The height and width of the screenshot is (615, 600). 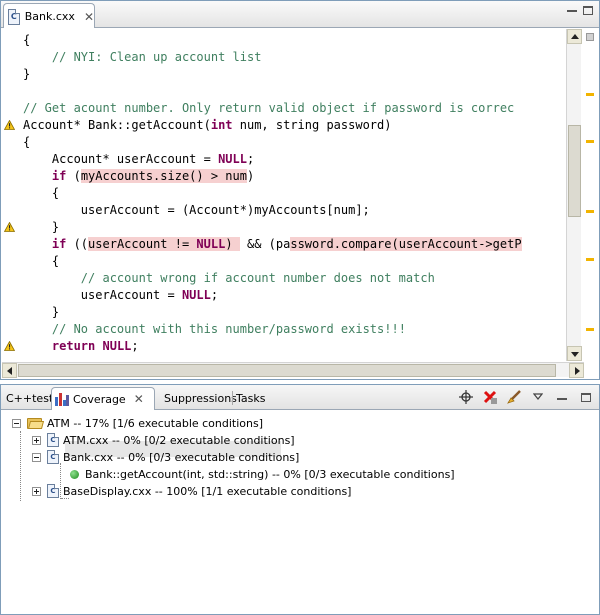 What do you see at coordinates (200, 398) in the screenshot?
I see `tab-suppressions: Suppressions` at bounding box center [200, 398].